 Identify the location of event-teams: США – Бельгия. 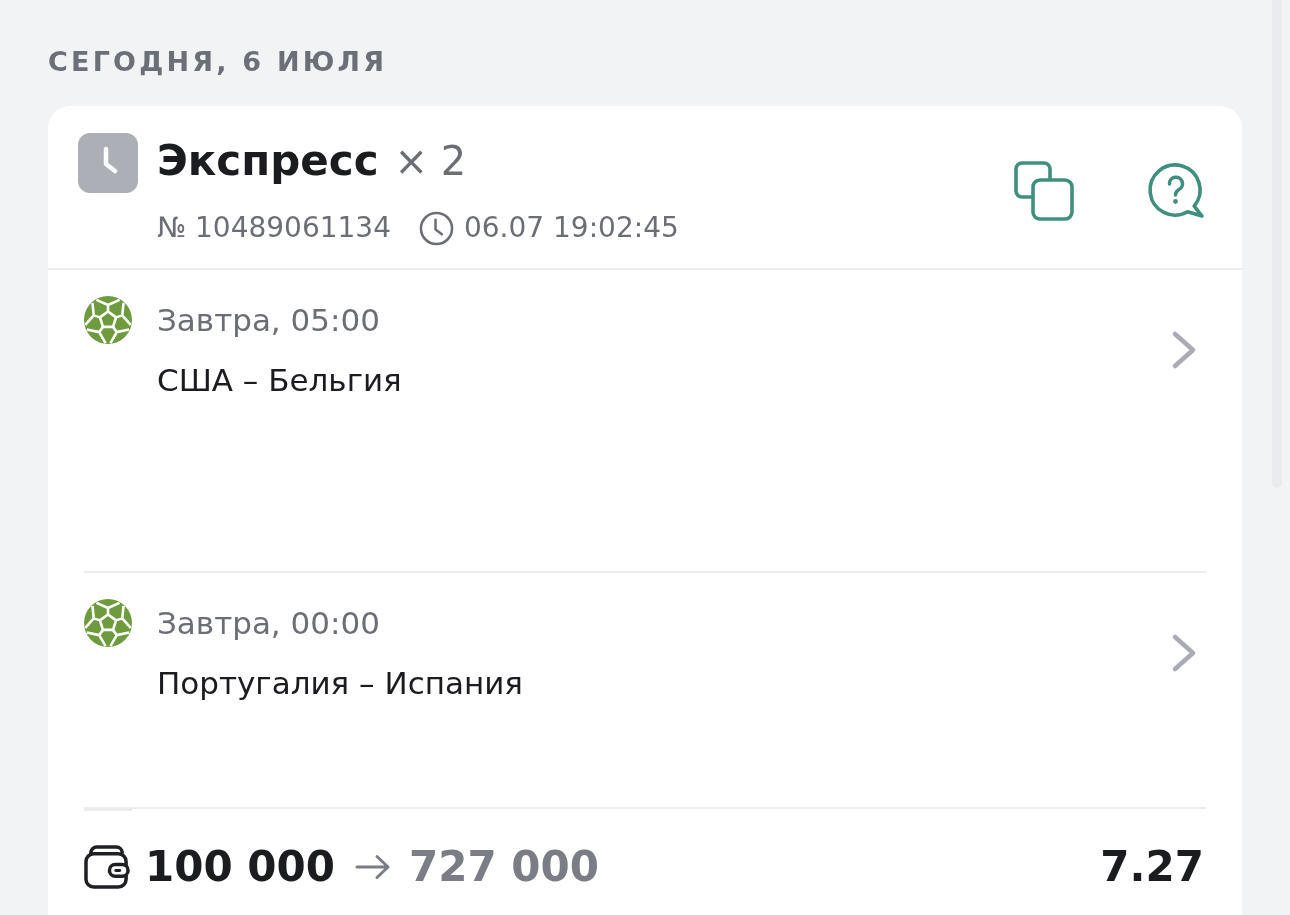
(279, 380).